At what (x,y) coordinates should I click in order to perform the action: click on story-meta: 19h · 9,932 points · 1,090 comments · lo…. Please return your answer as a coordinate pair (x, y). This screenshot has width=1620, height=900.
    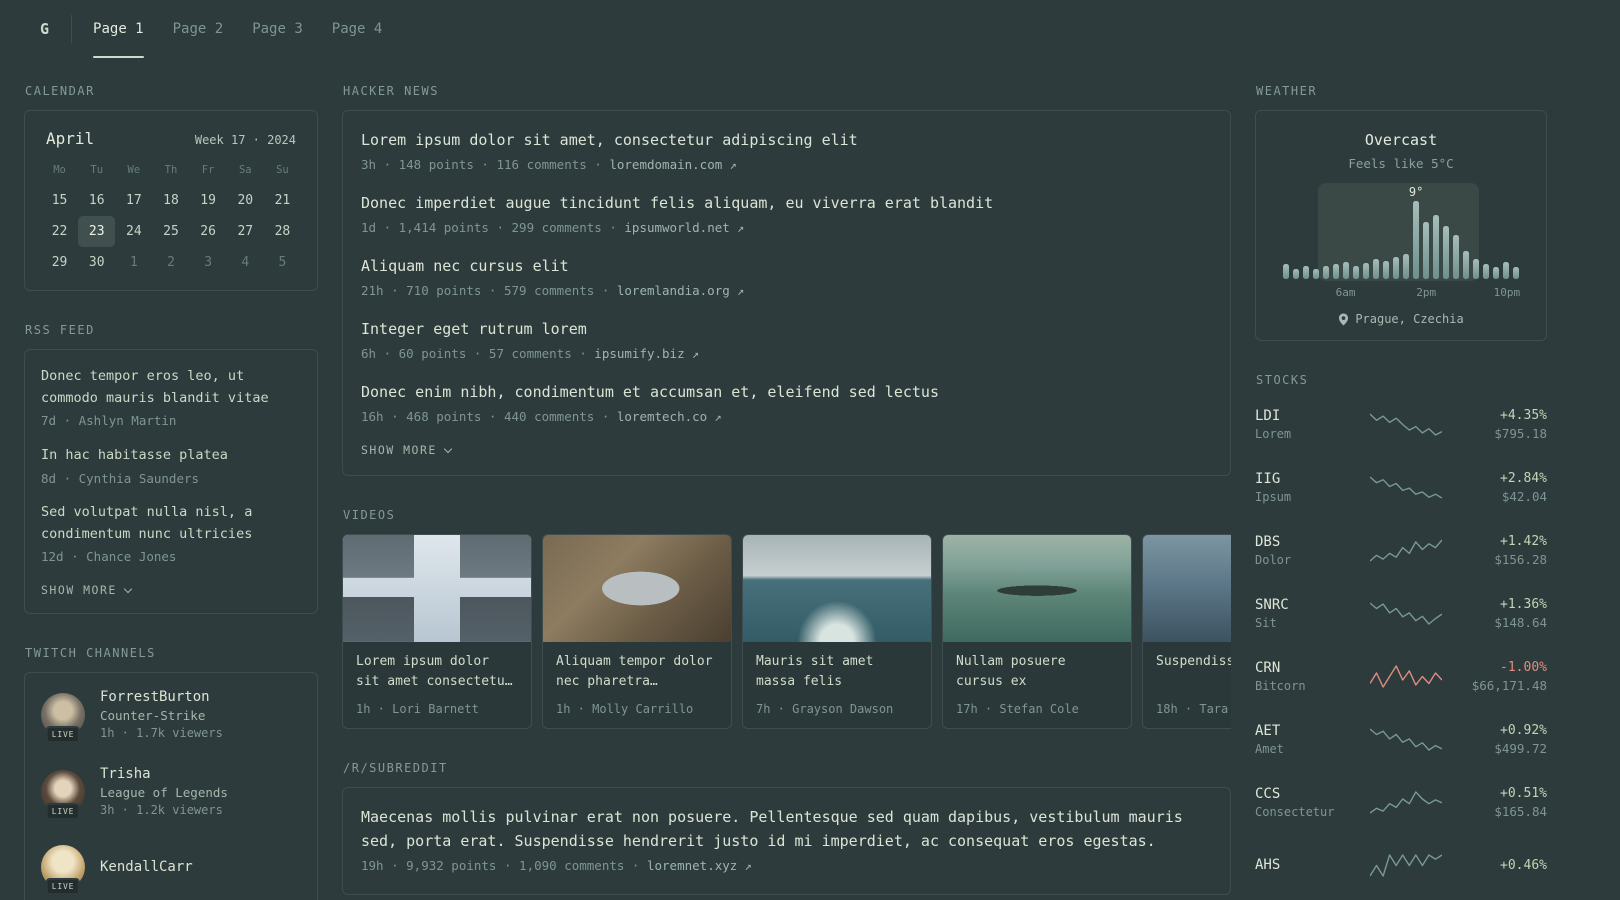
    Looking at the image, I should click on (786, 866).